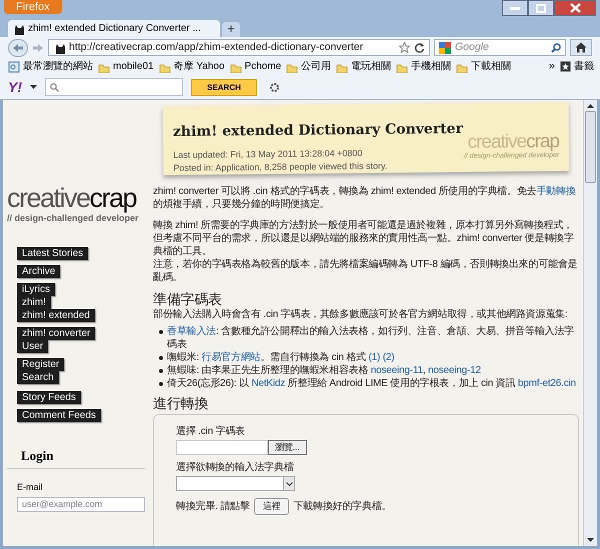 Image resolution: width=600 pixels, height=549 pixels. I want to click on instruction-text: 轉換完畢. 請點擊, so click(213, 506).